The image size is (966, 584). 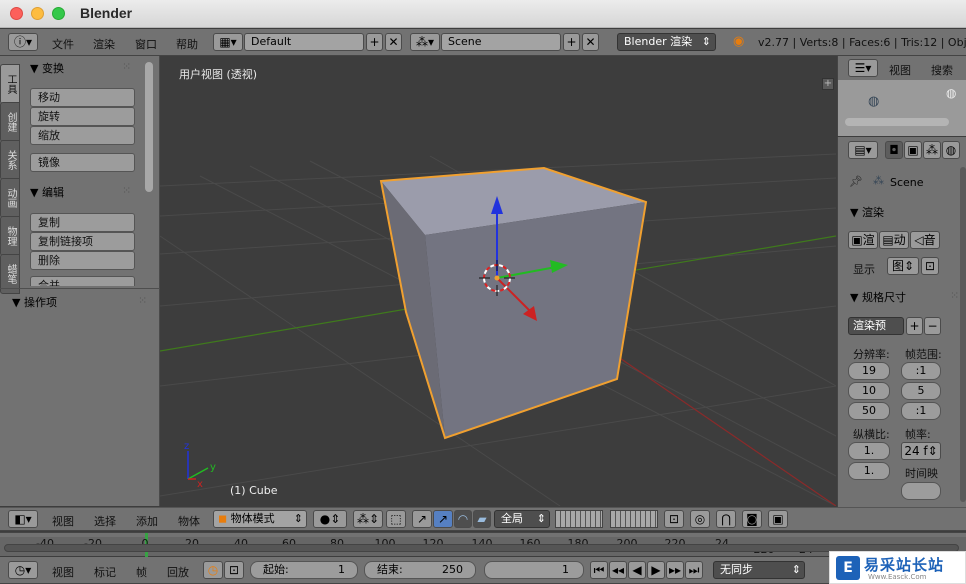 I want to click on close-window-button, so click(x=16, y=13).